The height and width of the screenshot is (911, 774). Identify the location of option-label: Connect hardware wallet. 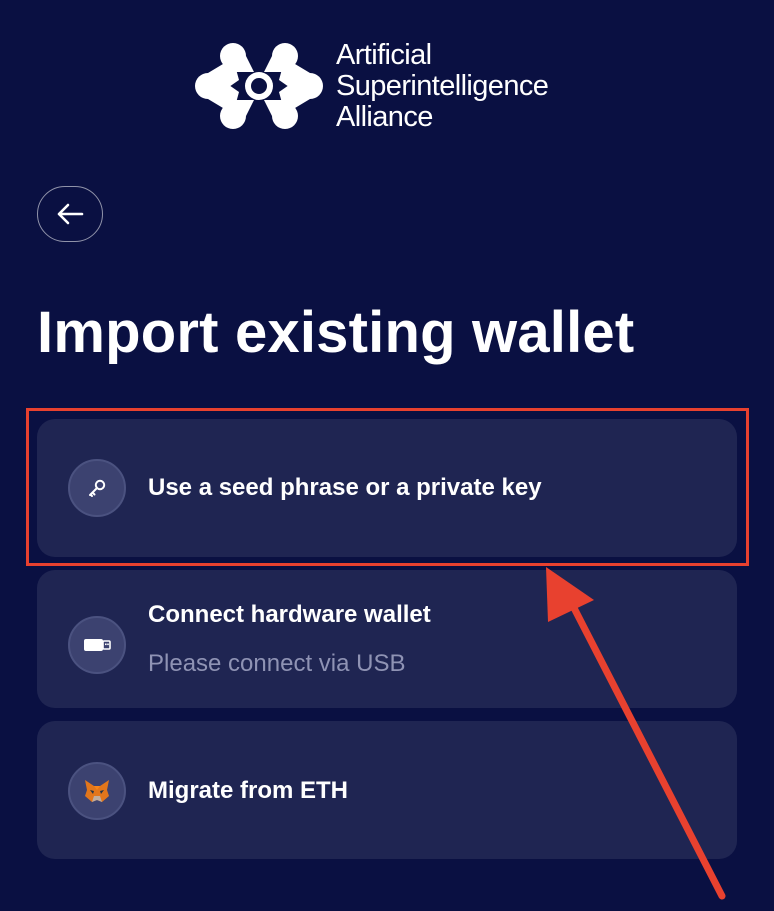
(289, 614).